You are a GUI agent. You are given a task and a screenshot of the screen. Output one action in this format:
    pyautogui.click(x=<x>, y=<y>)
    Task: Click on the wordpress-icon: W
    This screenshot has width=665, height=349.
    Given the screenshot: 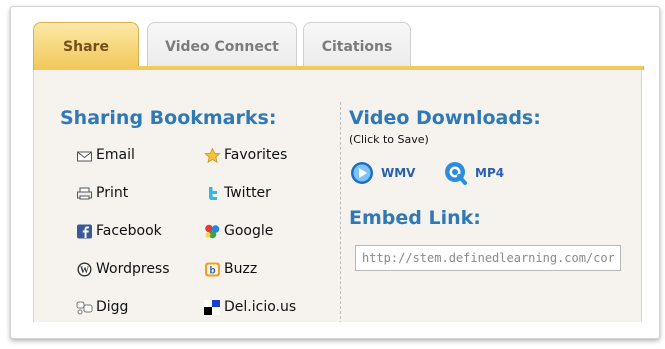 What is the action you would take?
    pyautogui.click(x=84, y=269)
    